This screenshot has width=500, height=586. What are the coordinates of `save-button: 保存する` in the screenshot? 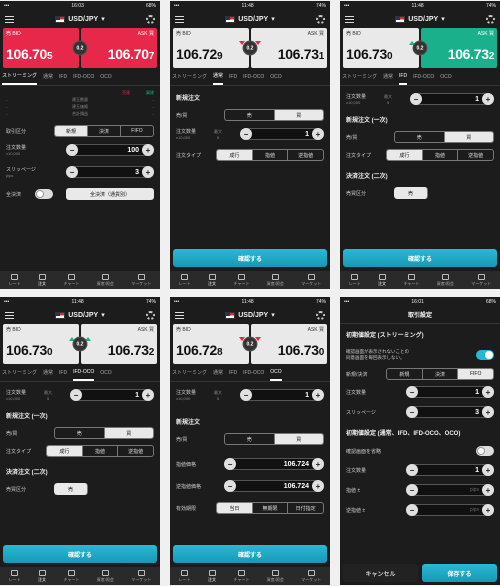 It's located at (459, 573).